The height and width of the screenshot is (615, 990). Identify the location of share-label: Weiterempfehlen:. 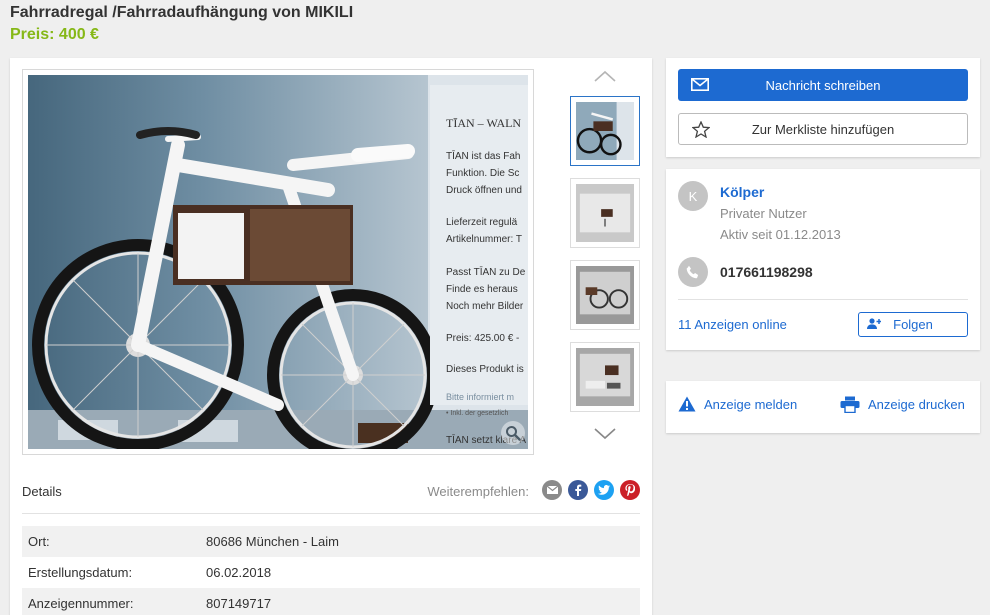
(478, 491).